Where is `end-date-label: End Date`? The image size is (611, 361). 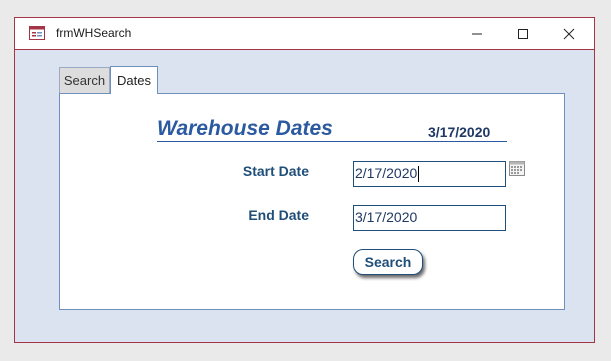 end-date-label: End Date is located at coordinates (278, 215).